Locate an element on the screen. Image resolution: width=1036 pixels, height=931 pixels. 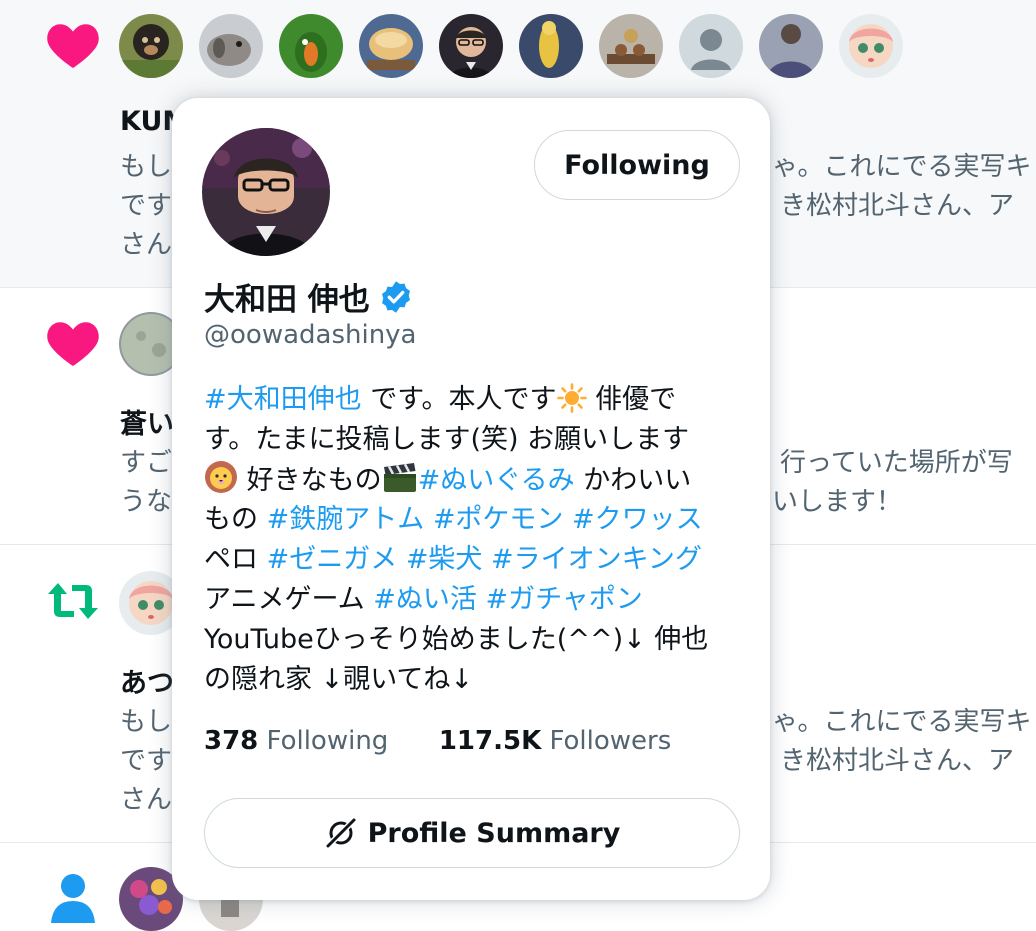
bio-line: 好きなもの #ぬいぐるみ かわいい is located at coordinates (474, 480).